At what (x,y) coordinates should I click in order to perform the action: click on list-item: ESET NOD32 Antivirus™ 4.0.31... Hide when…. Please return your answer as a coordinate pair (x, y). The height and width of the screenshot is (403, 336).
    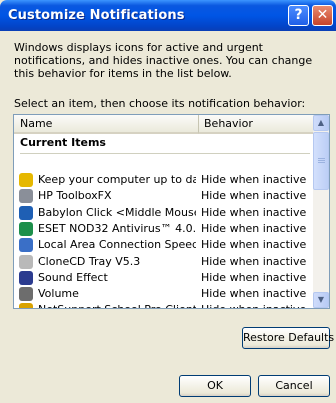
    Looking at the image, I should click on (163, 229).